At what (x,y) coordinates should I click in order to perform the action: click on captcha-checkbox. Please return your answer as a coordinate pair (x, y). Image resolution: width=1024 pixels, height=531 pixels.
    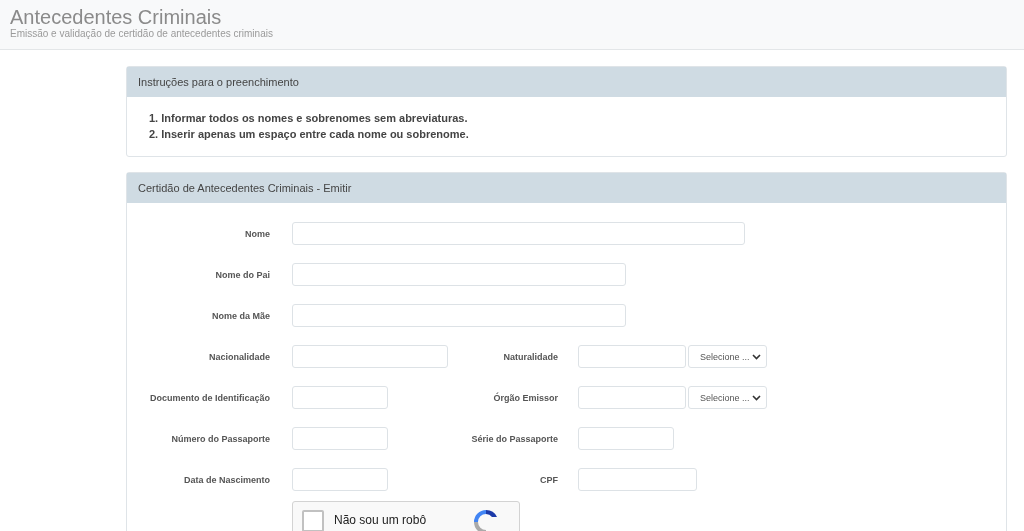
    Looking at the image, I should click on (313, 520).